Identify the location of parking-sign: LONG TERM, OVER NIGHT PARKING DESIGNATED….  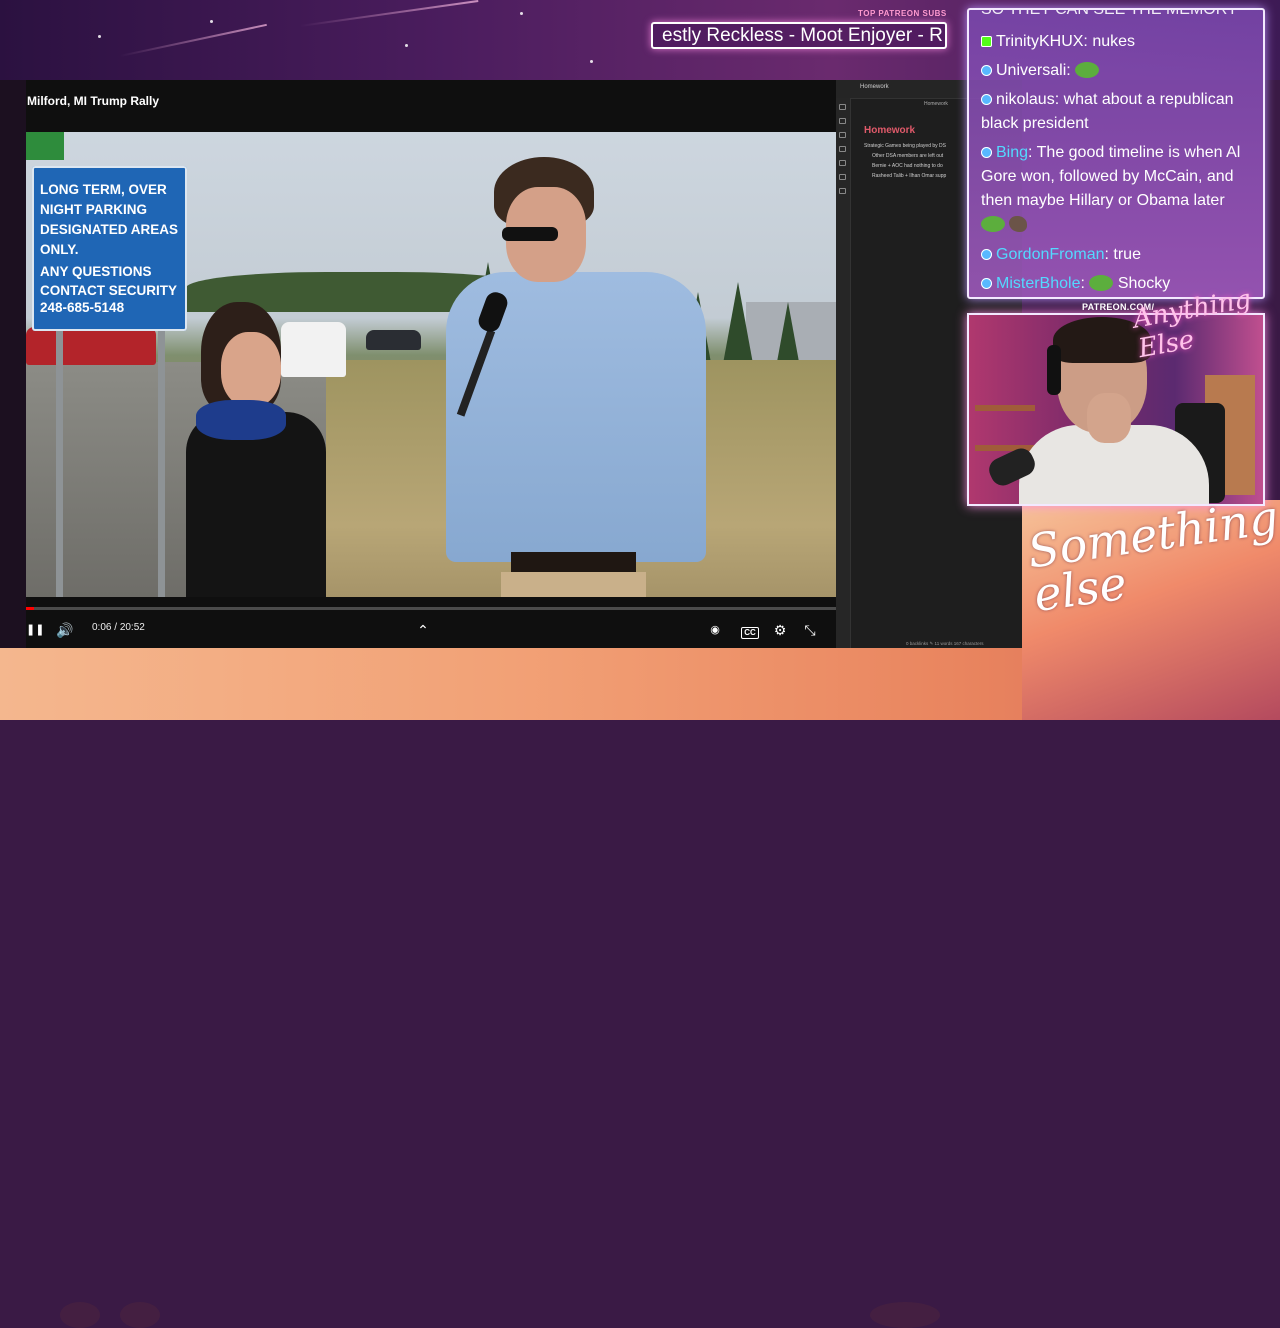
(109, 248).